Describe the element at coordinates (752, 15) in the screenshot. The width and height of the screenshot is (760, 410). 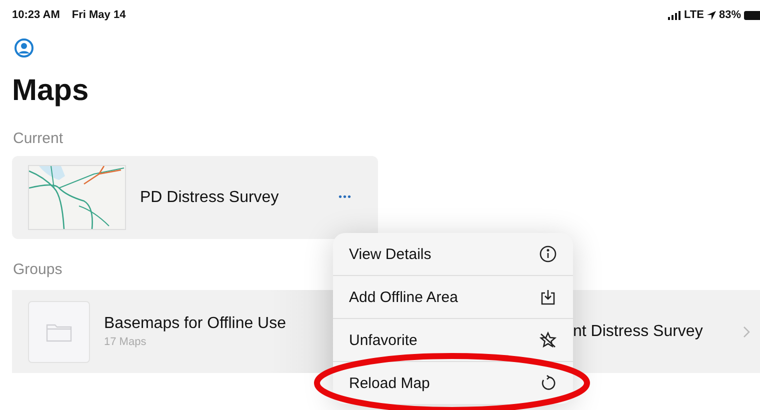
I see `battery-icon` at that location.